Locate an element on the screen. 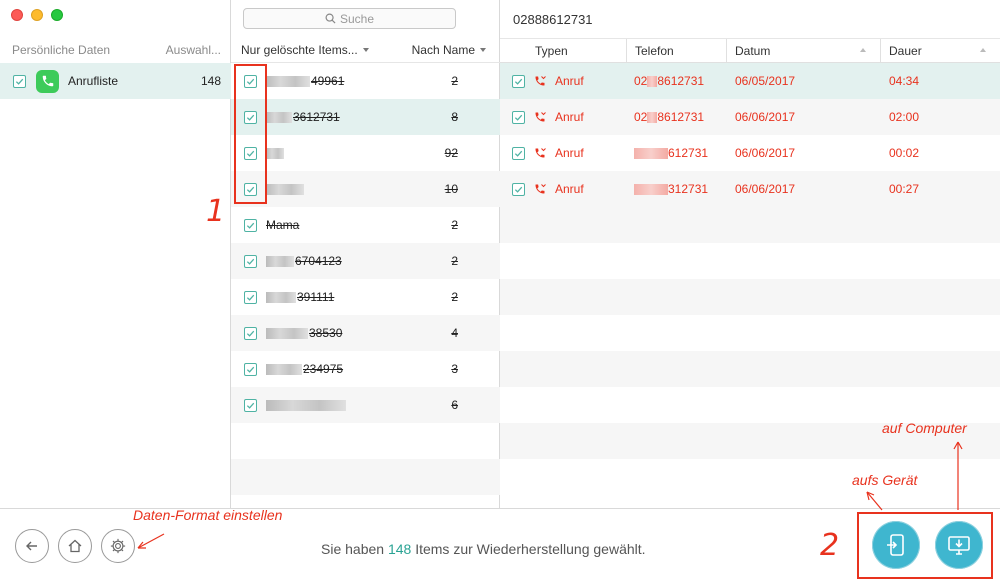 This screenshot has width=1000, height=581. list-item: 49961 2 is located at coordinates (365, 81).